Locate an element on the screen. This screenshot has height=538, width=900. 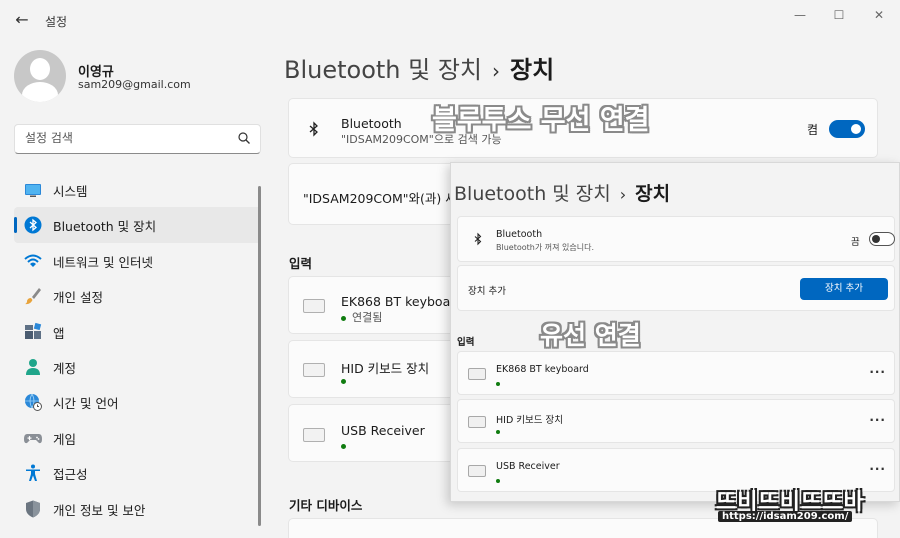
sidebar-item-label: 개인 설정 is located at coordinates (78, 298).